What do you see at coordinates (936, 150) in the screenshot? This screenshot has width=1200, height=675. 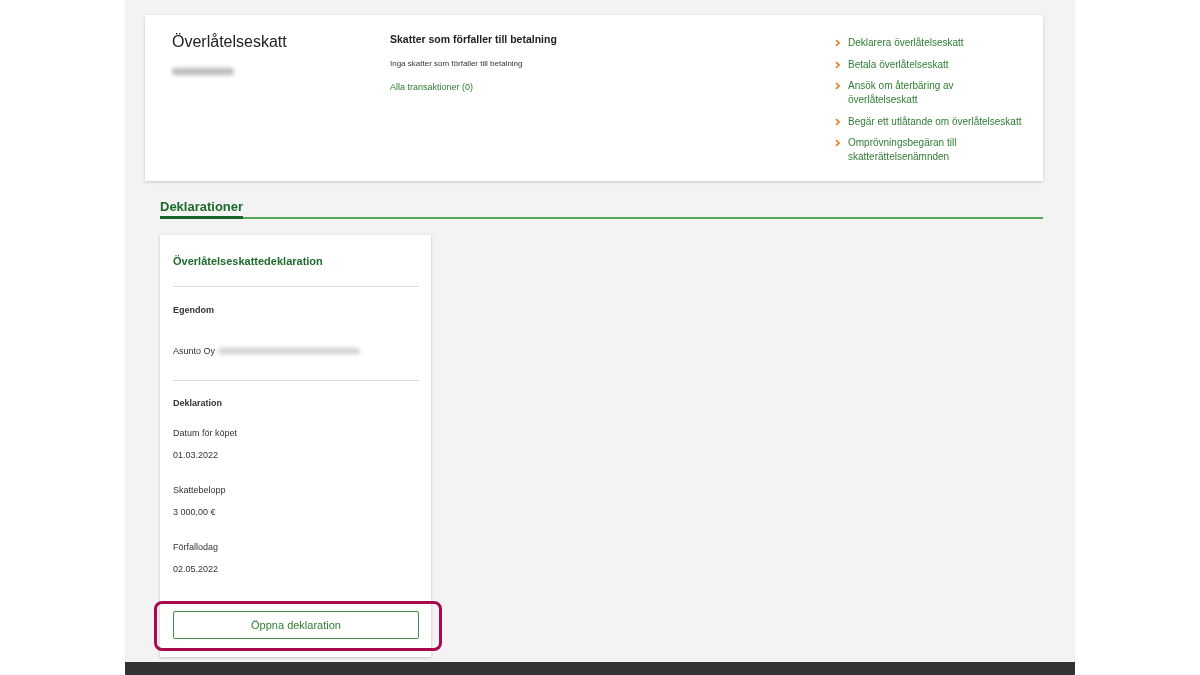 I see `action-link: Omprövningsbegäran till skatterättelsenämnden` at bounding box center [936, 150].